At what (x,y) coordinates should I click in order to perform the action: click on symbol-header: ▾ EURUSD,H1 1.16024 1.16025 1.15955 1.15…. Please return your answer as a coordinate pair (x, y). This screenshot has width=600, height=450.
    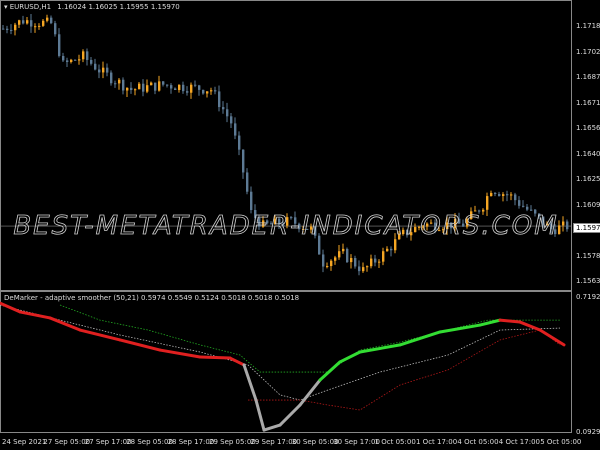
    Looking at the image, I should click on (92, 7).